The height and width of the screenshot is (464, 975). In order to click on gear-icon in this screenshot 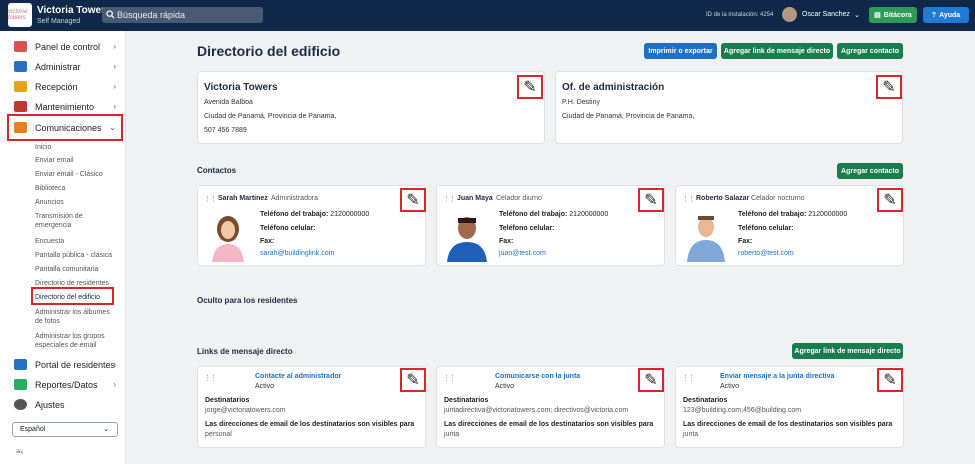, I will do `click(20, 404)`.